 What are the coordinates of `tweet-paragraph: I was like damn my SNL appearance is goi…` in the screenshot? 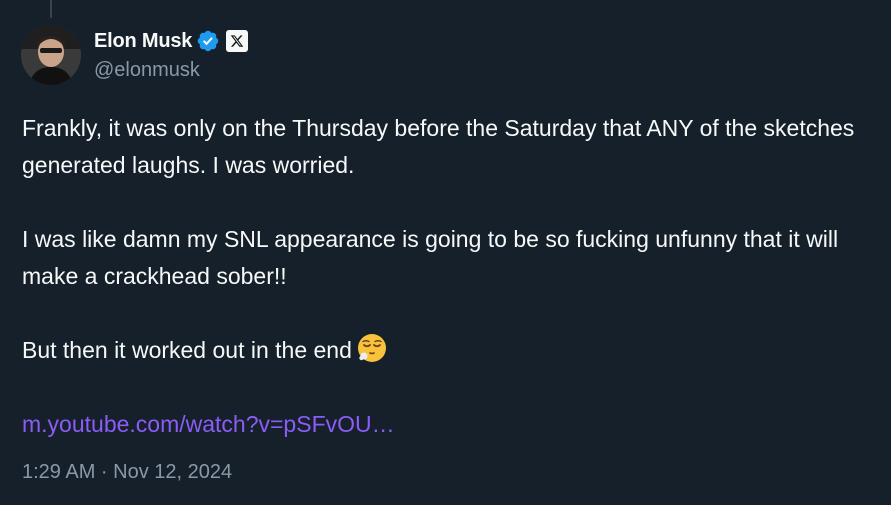 It's located at (430, 257).